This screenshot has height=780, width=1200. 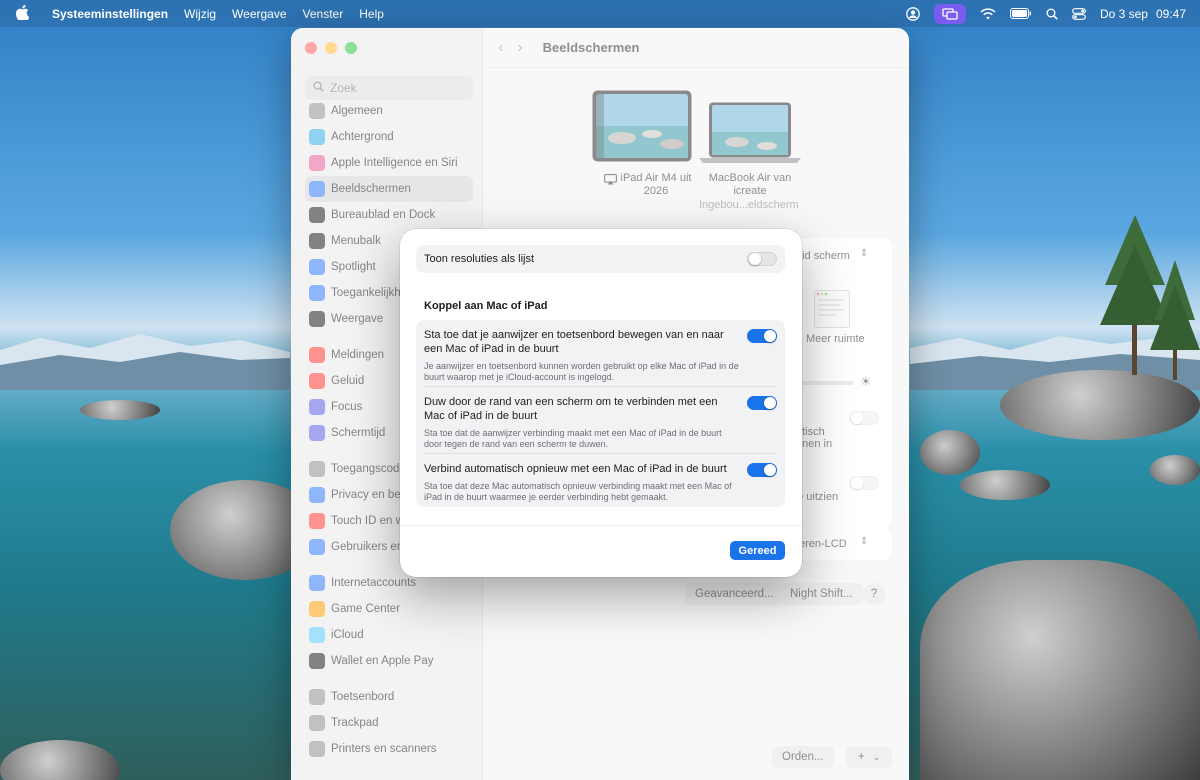 I want to click on menu-help: Help, so click(x=371, y=14).